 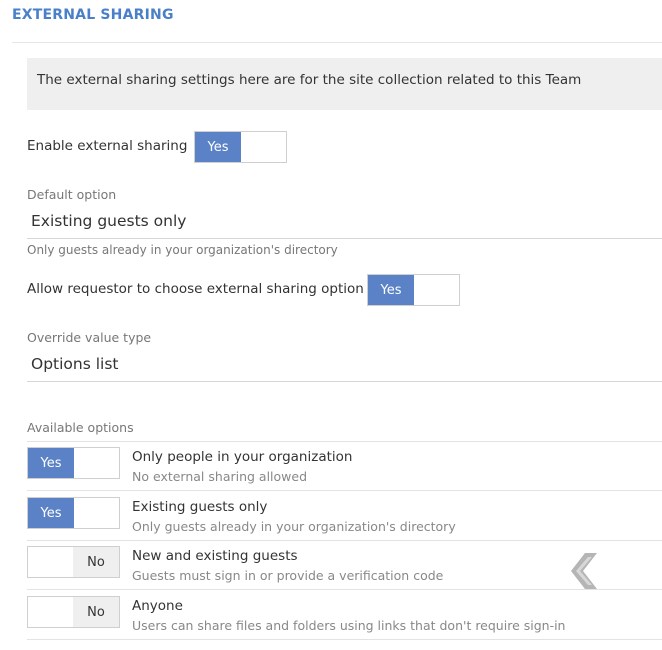 I want to click on option-title: Only people in your organization, so click(x=242, y=457).